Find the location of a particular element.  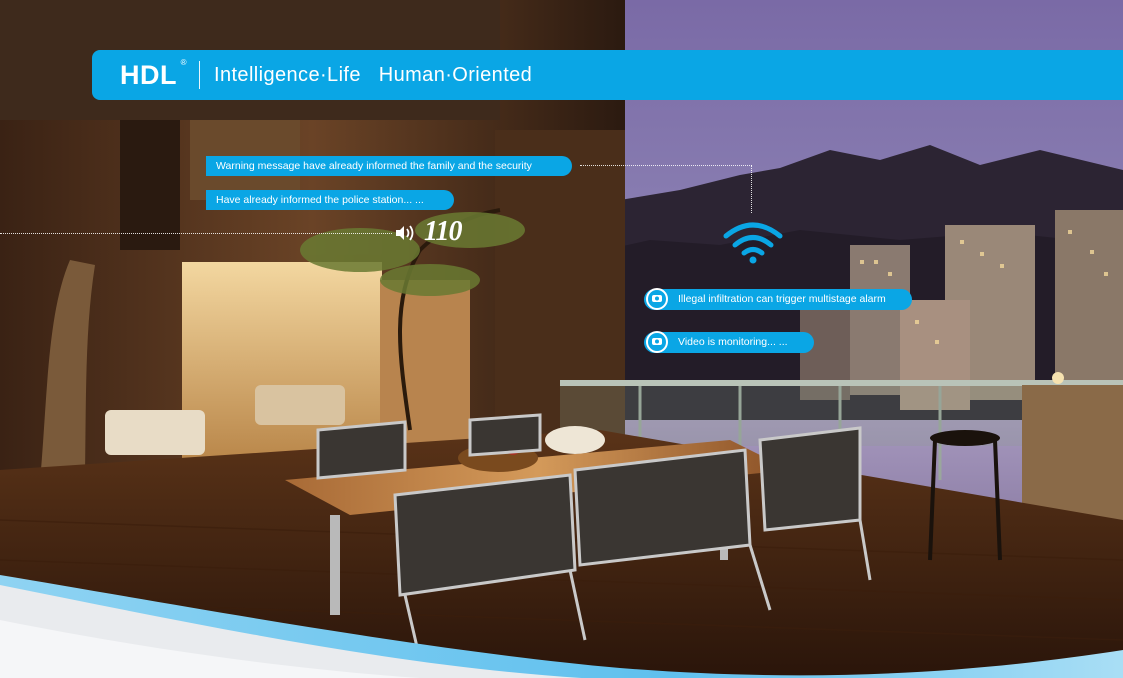

connector-line-top is located at coordinates (666, 165).